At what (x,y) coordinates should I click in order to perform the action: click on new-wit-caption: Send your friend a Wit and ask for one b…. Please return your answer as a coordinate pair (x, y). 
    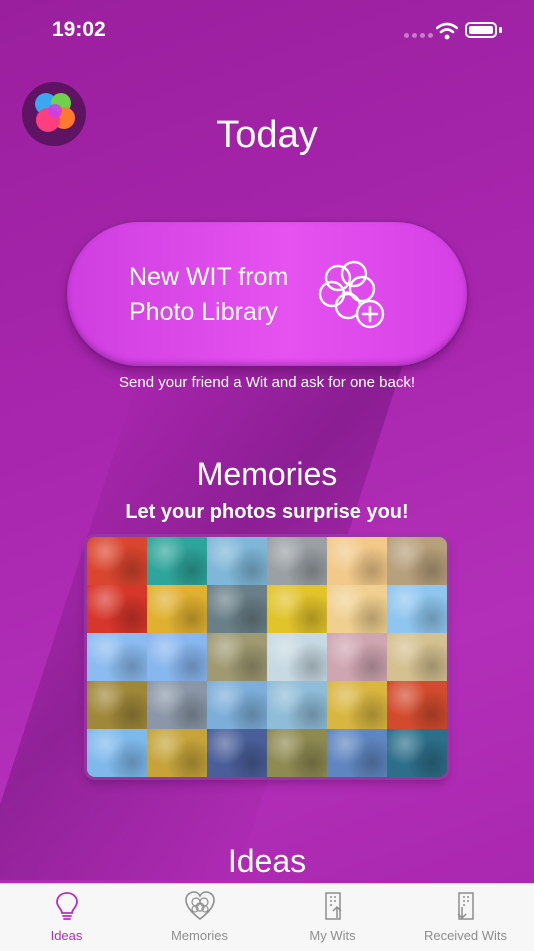
    Looking at the image, I should click on (267, 382).